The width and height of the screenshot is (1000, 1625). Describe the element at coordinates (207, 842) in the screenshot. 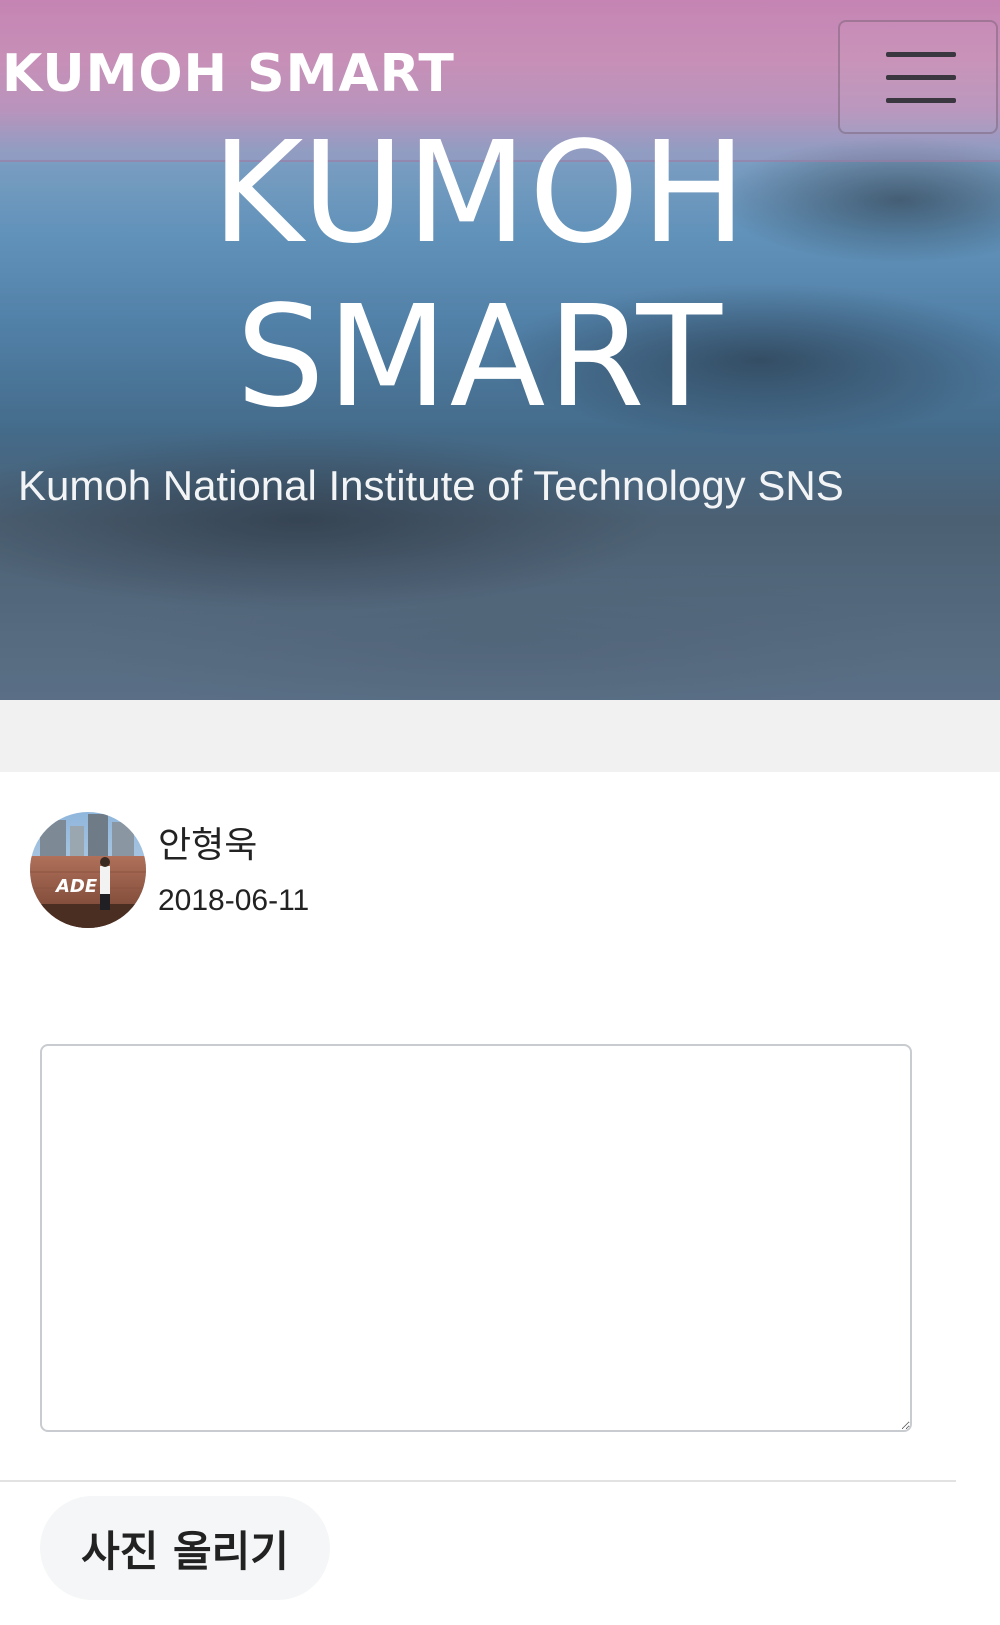

I see `user-name: 안형욱` at that location.